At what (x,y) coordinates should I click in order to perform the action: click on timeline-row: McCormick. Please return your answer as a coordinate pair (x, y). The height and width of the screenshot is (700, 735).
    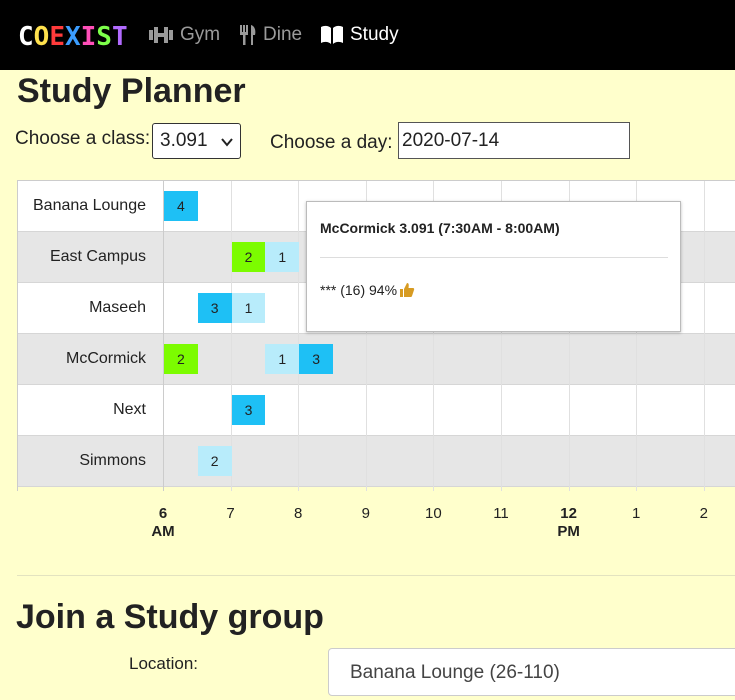
    Looking at the image, I should click on (376, 359).